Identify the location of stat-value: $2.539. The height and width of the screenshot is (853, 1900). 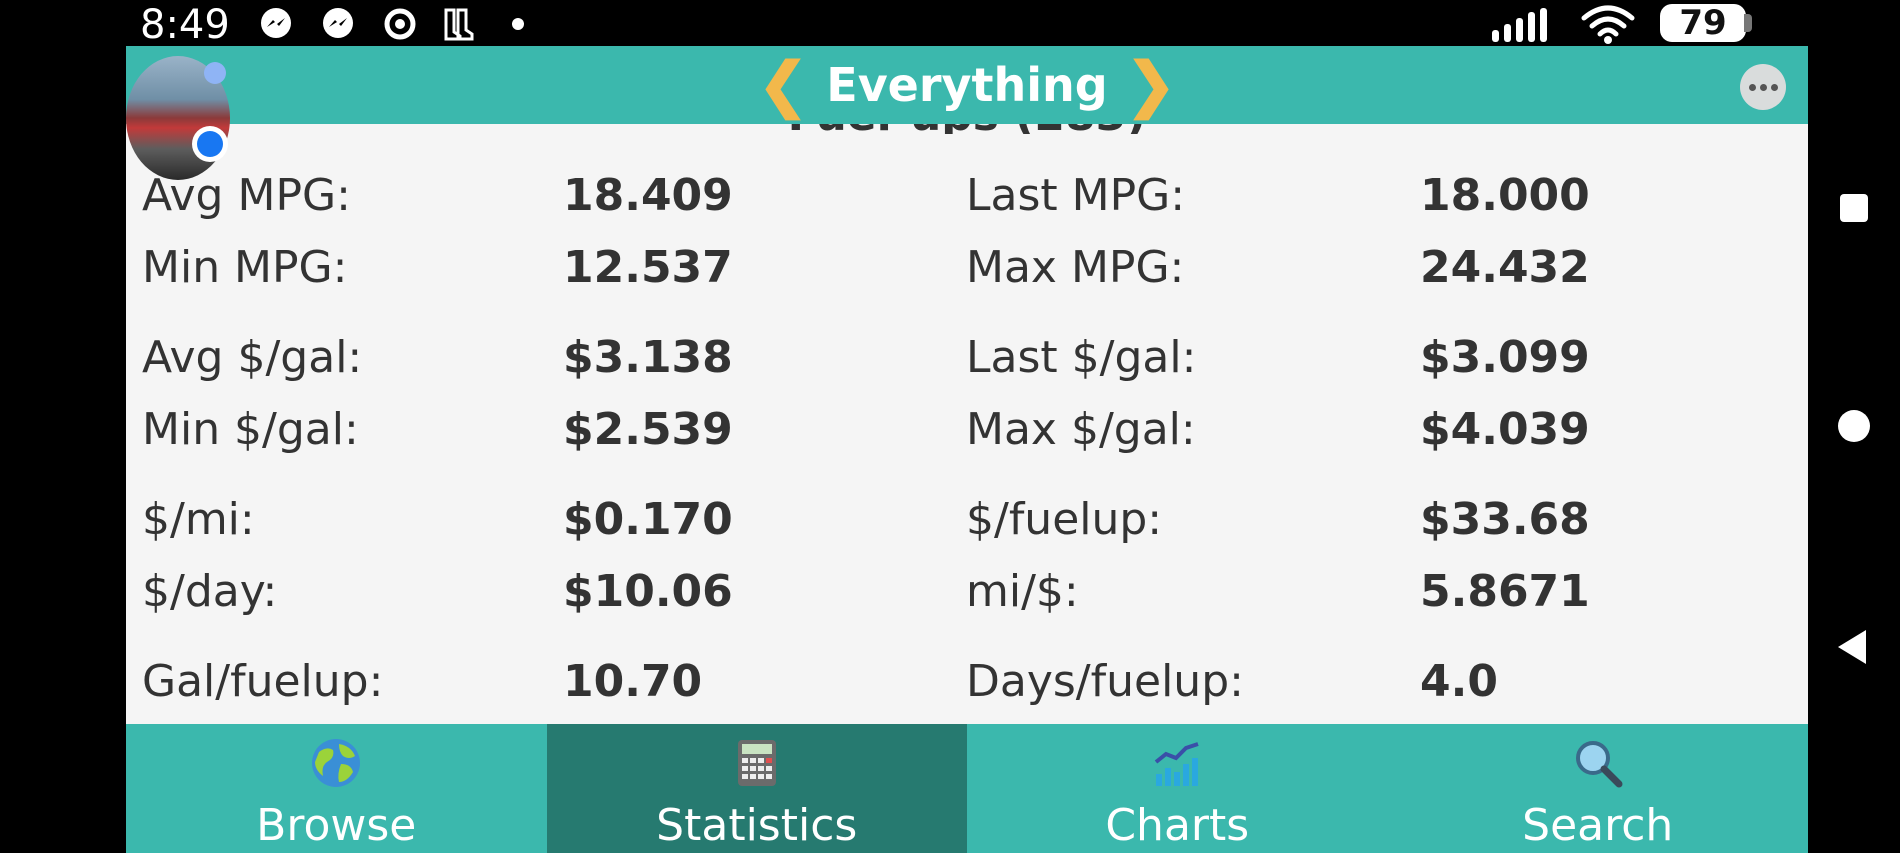
(648, 429).